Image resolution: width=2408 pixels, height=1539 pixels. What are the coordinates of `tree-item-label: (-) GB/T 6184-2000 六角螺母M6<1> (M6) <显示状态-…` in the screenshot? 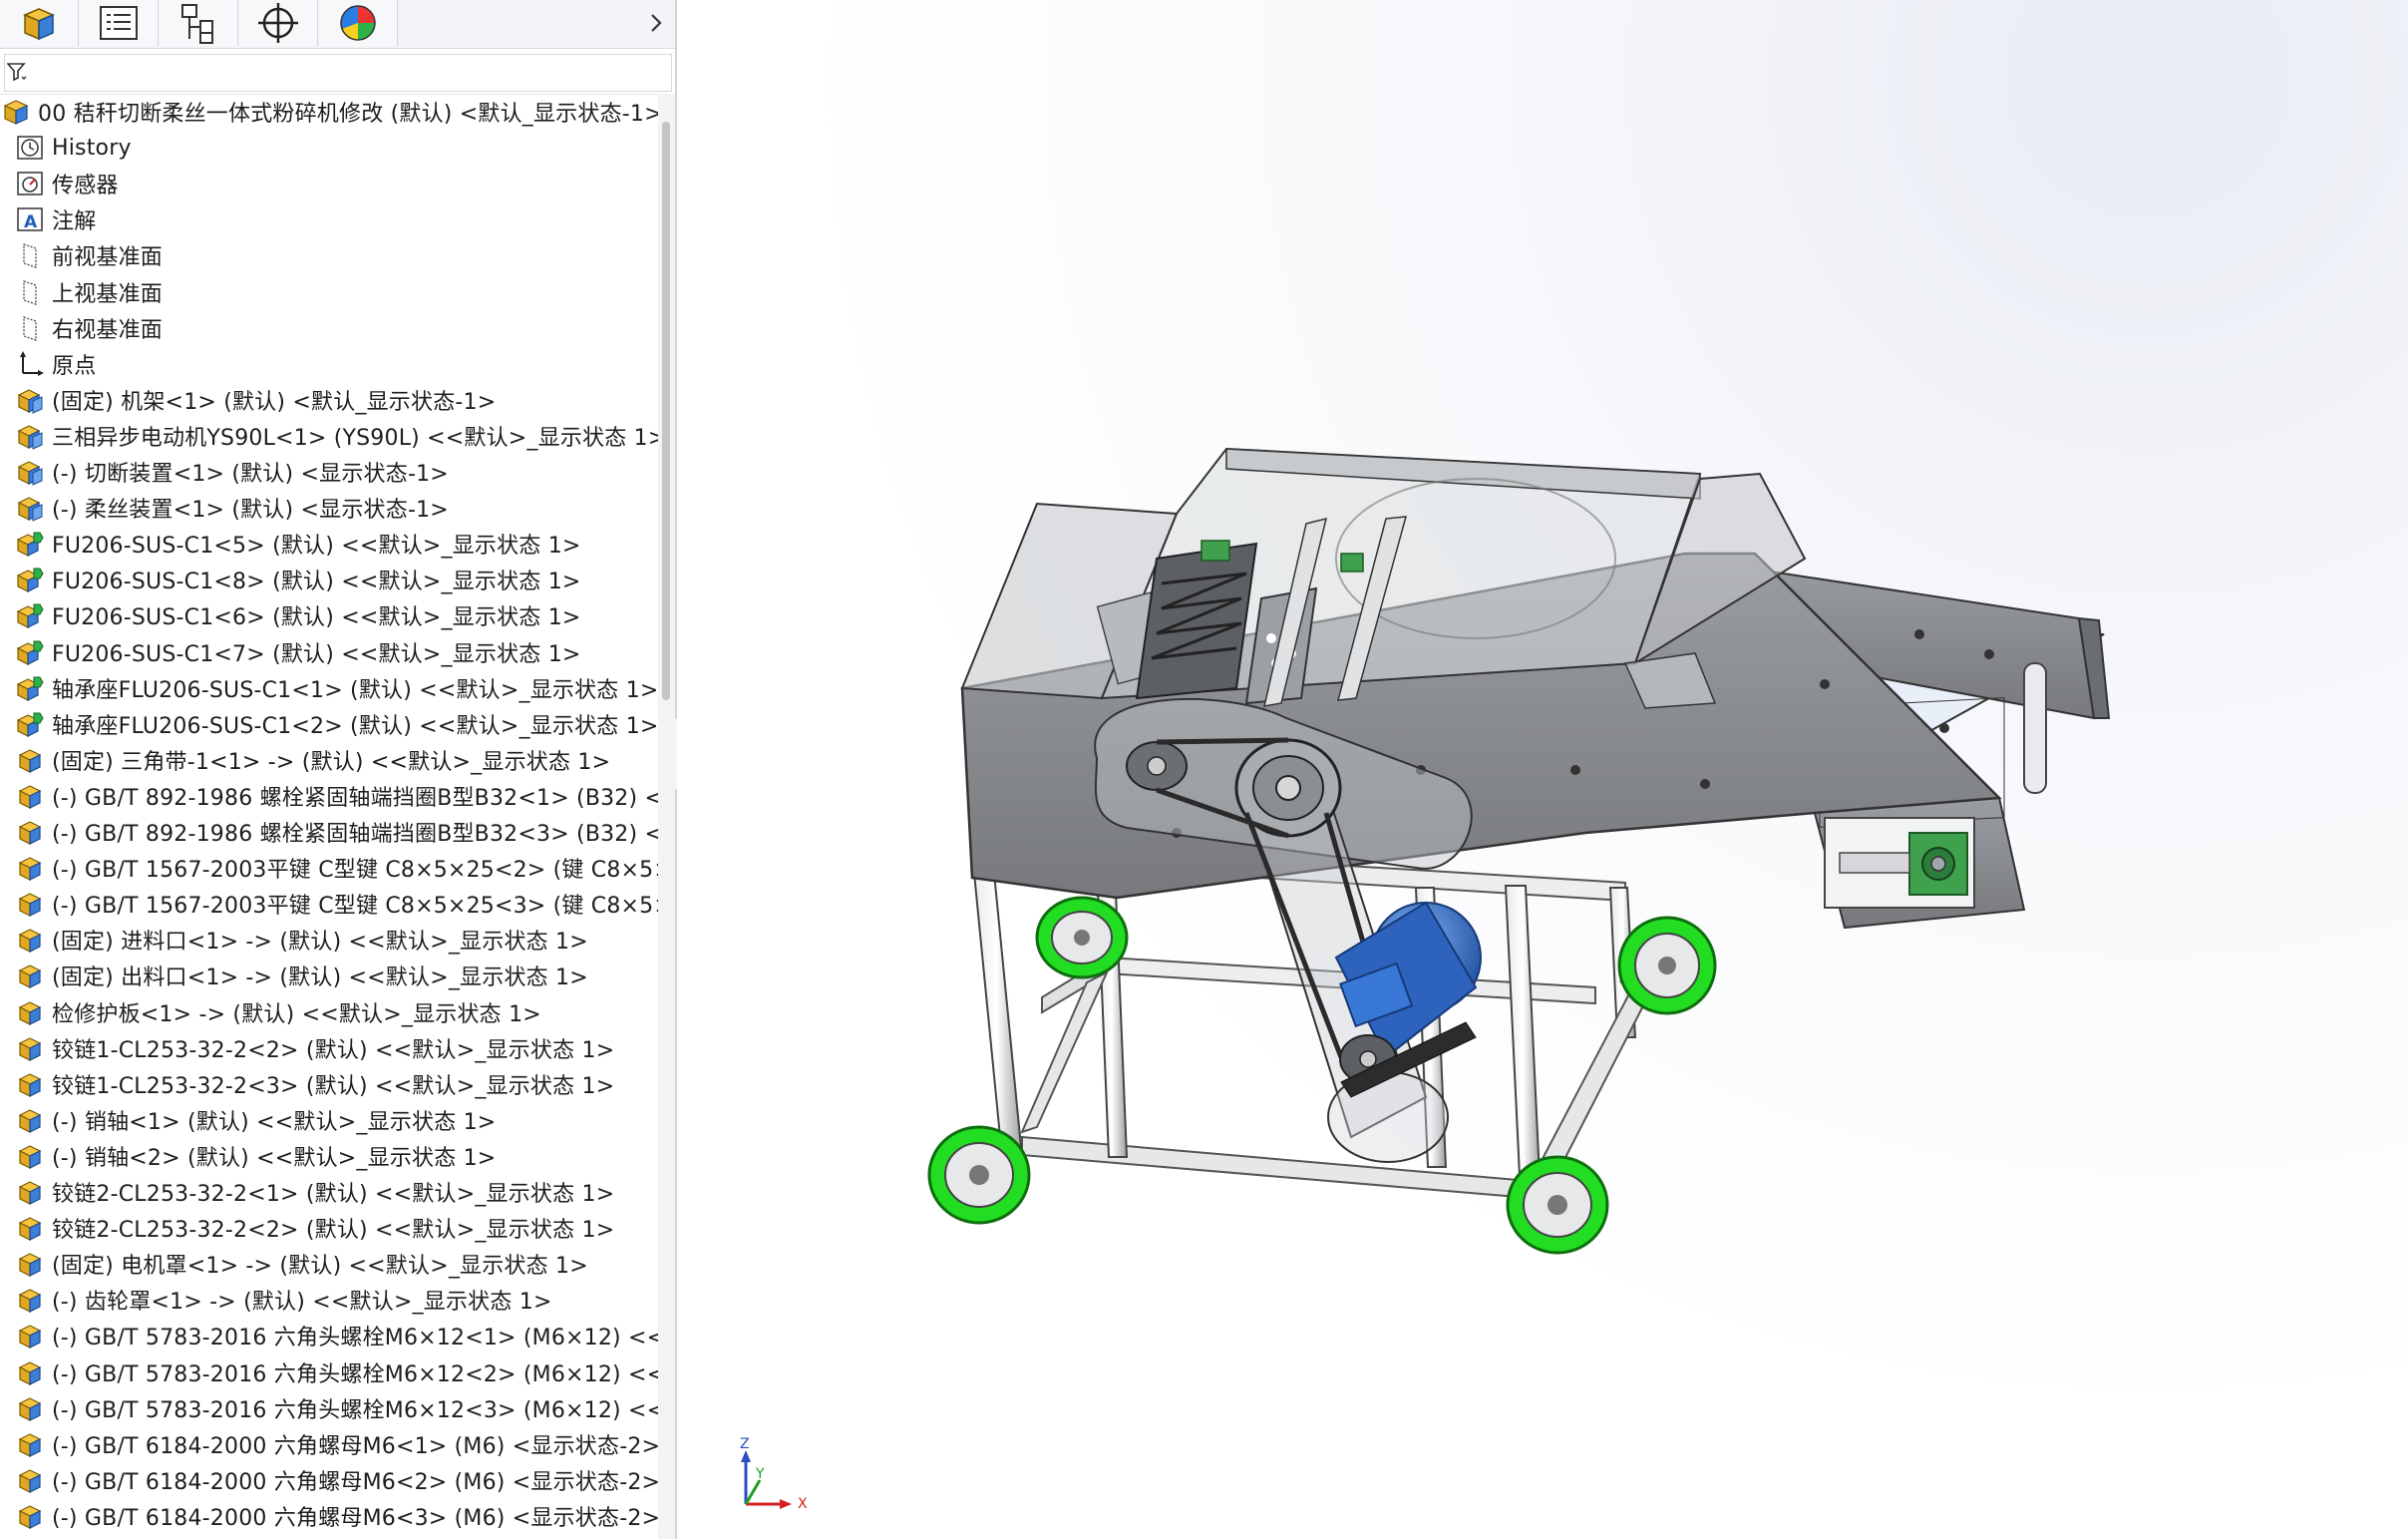 It's located at (355, 1446).